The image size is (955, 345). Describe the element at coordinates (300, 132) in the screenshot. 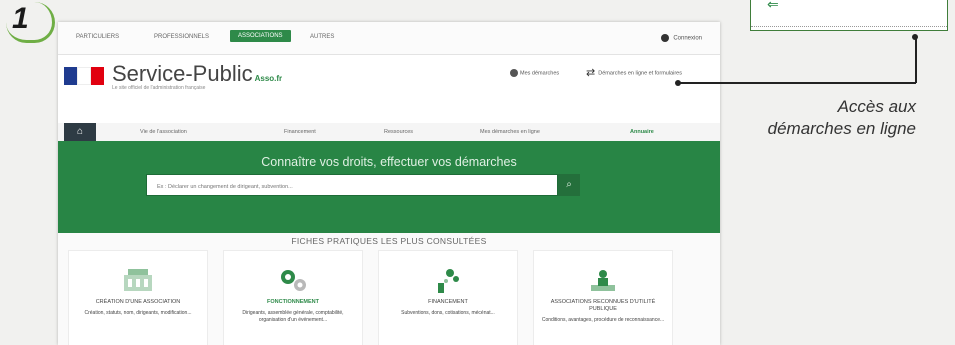

I see `mainnav-item-financement: Financement` at that location.